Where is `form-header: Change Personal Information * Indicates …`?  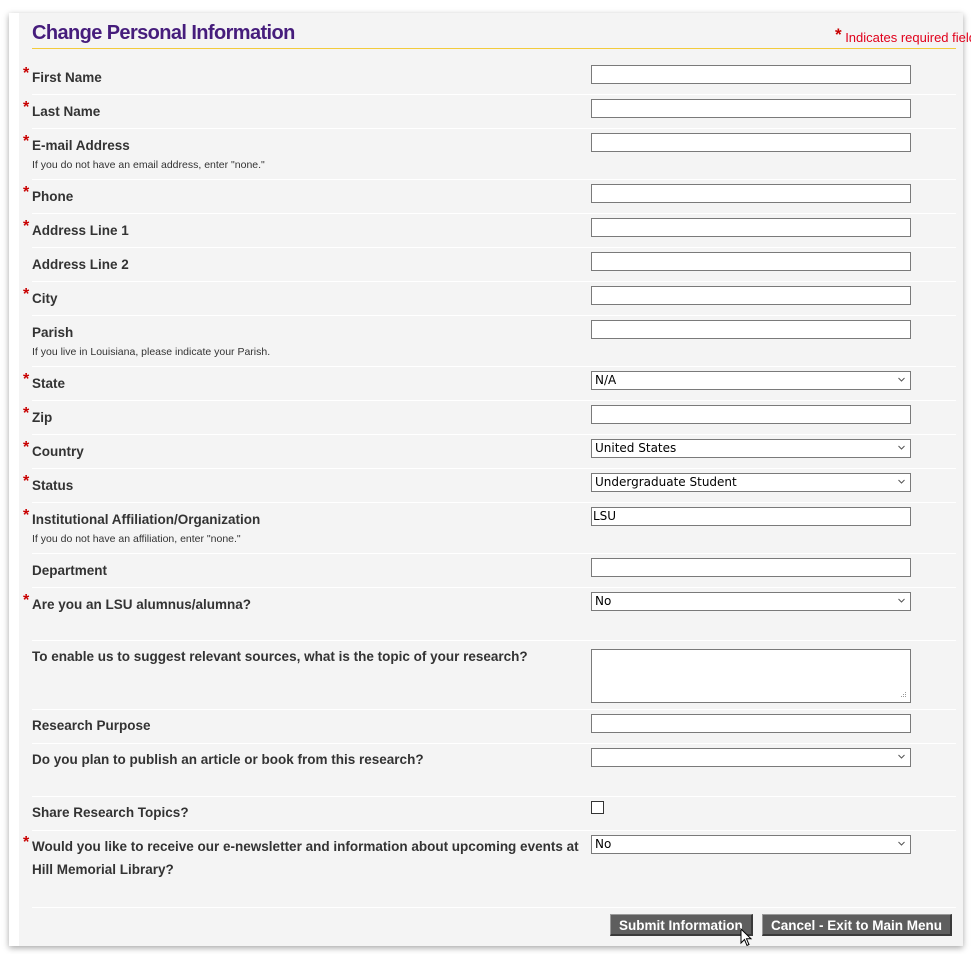
form-header: Change Personal Information * Indicates … is located at coordinates (501, 35).